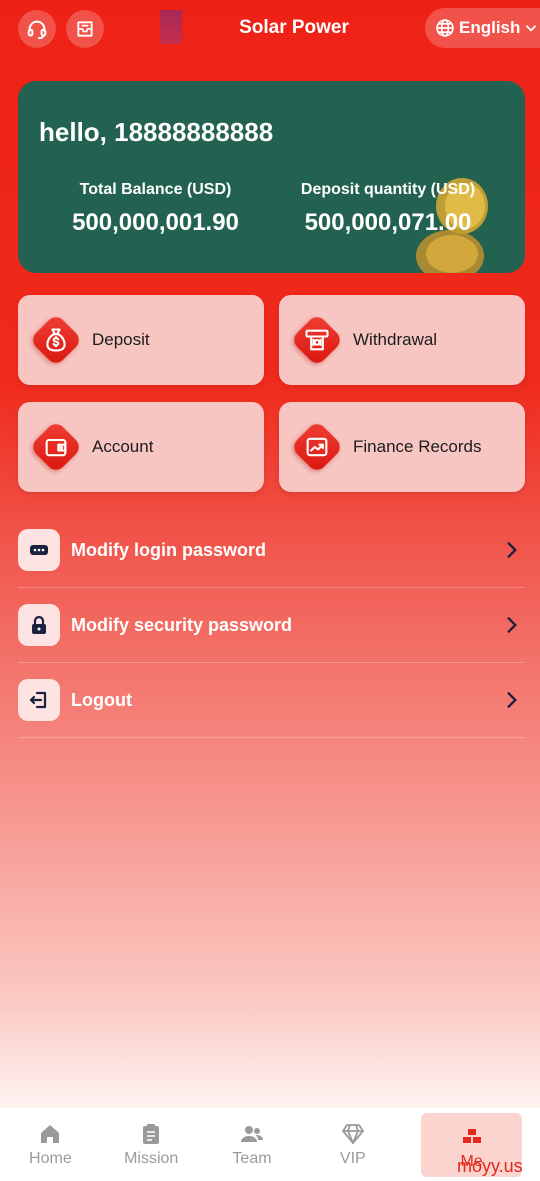  What do you see at coordinates (155, 222) in the screenshot?
I see `total-balance-value: 500,000,001.90` at bounding box center [155, 222].